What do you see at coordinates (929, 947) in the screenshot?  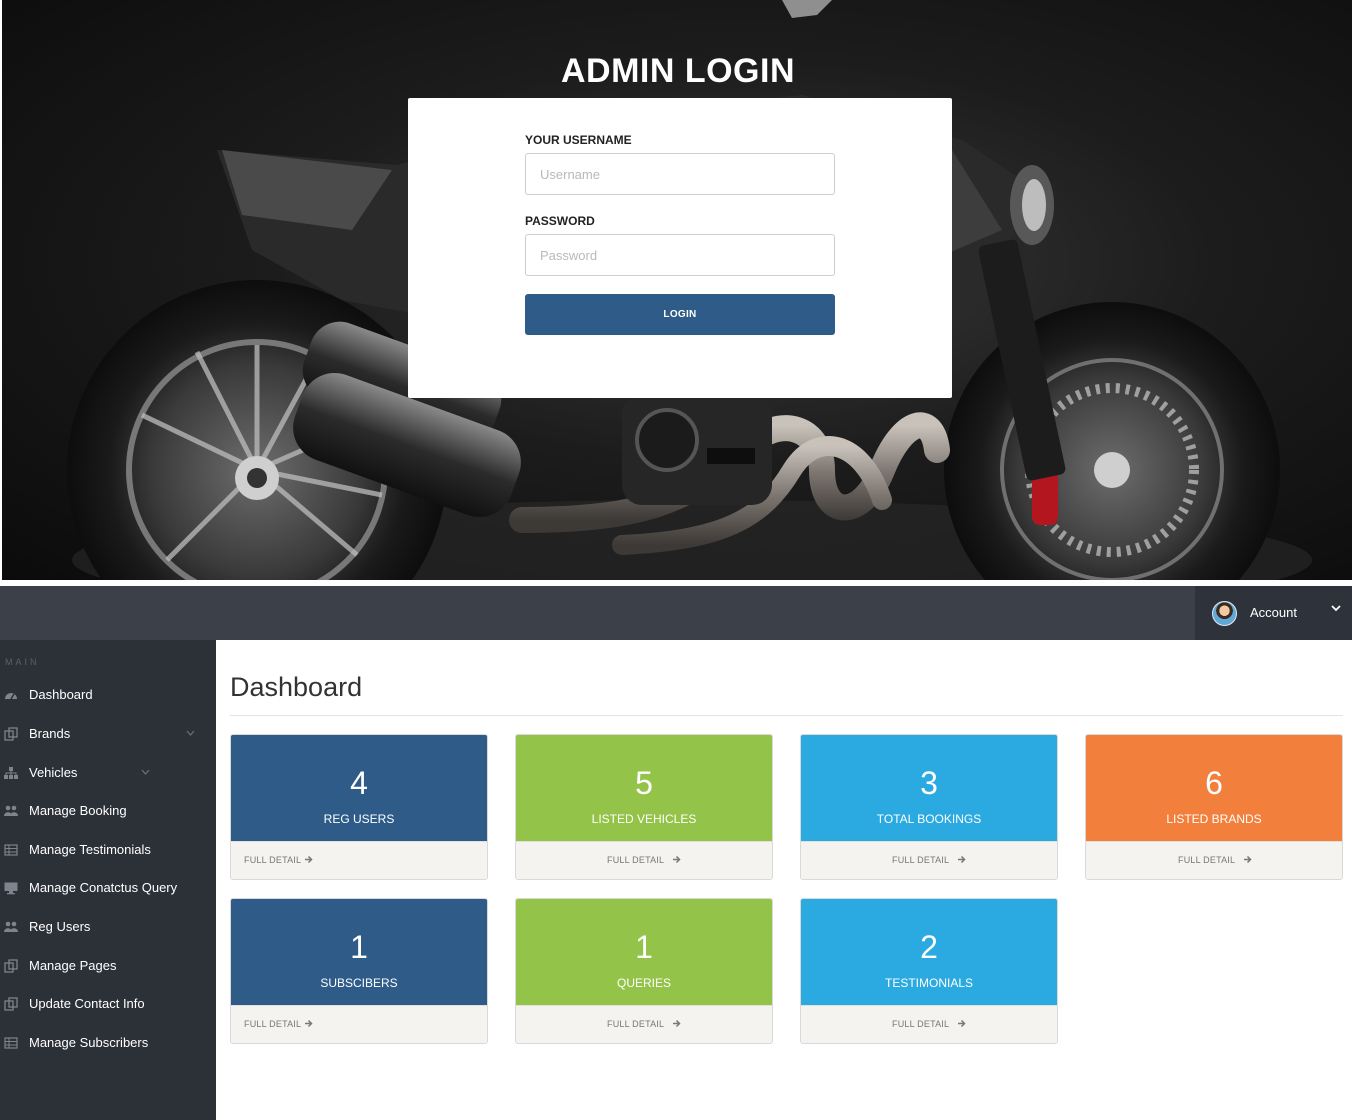 I see `stat-value: 2` at bounding box center [929, 947].